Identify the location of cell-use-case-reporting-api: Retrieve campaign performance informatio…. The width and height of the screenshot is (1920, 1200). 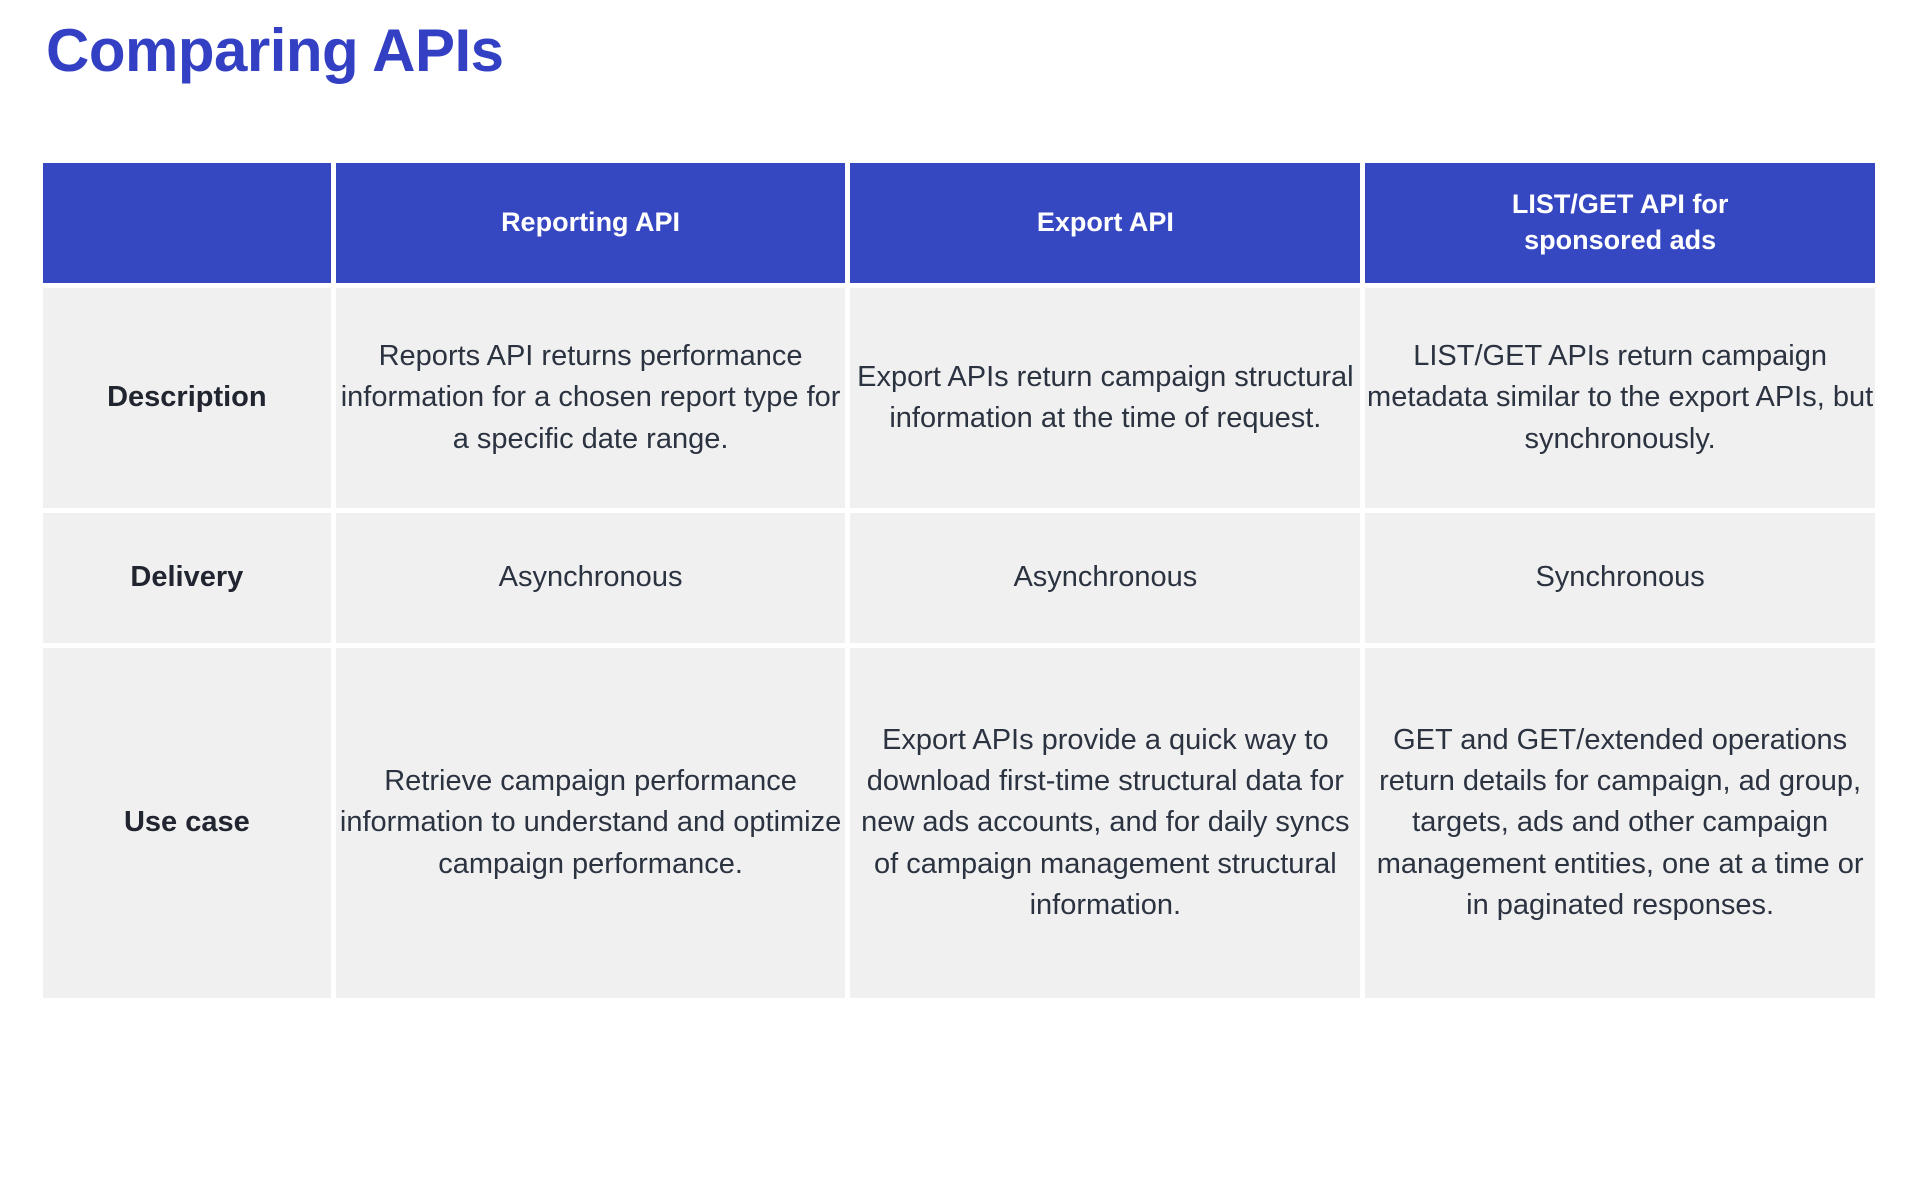
(590, 823).